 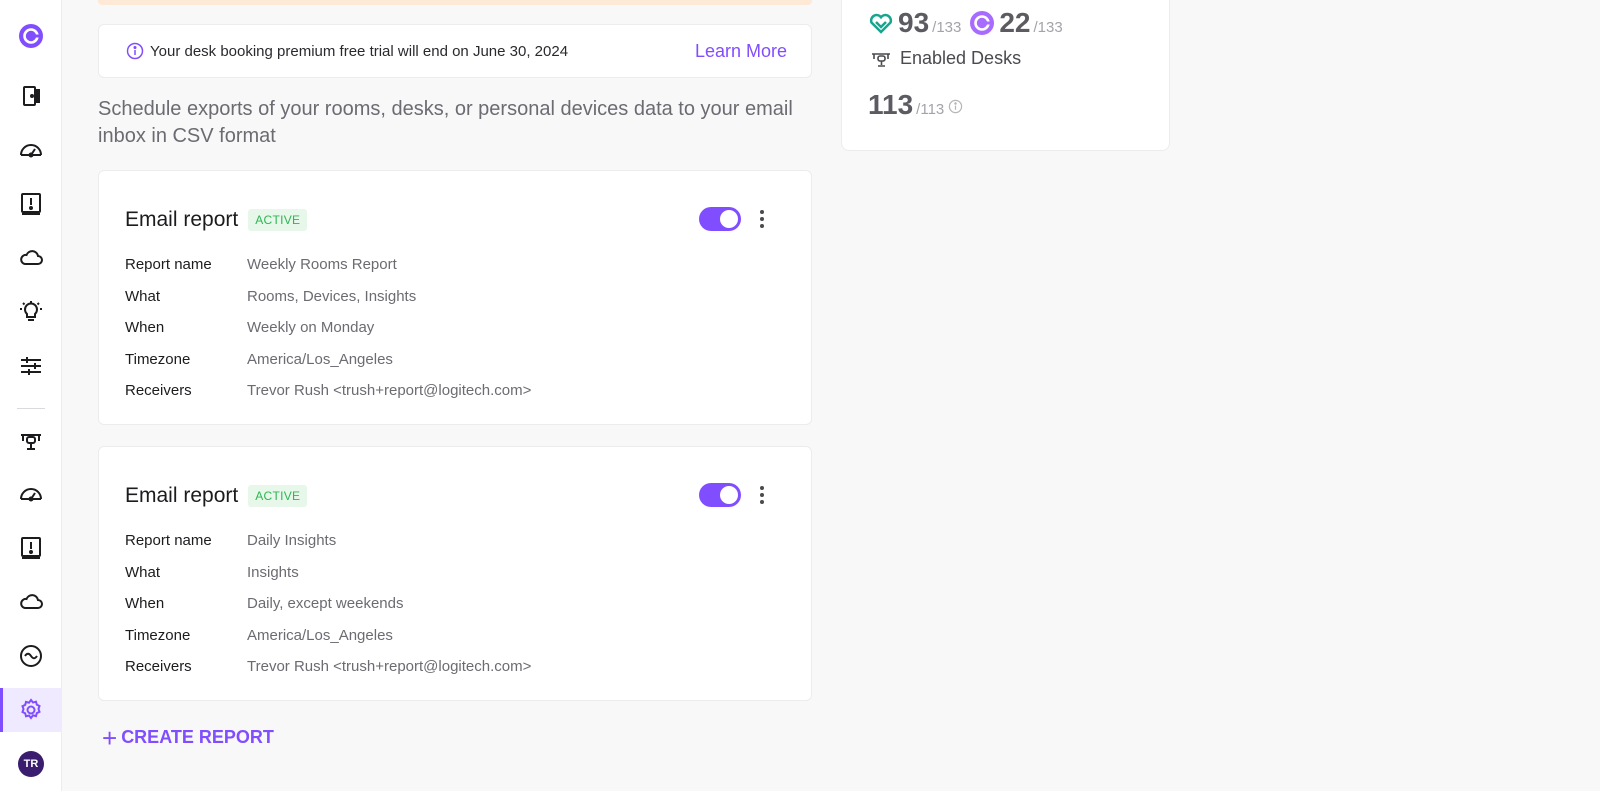 What do you see at coordinates (31, 656) in the screenshot?
I see `integrations-icon` at bounding box center [31, 656].